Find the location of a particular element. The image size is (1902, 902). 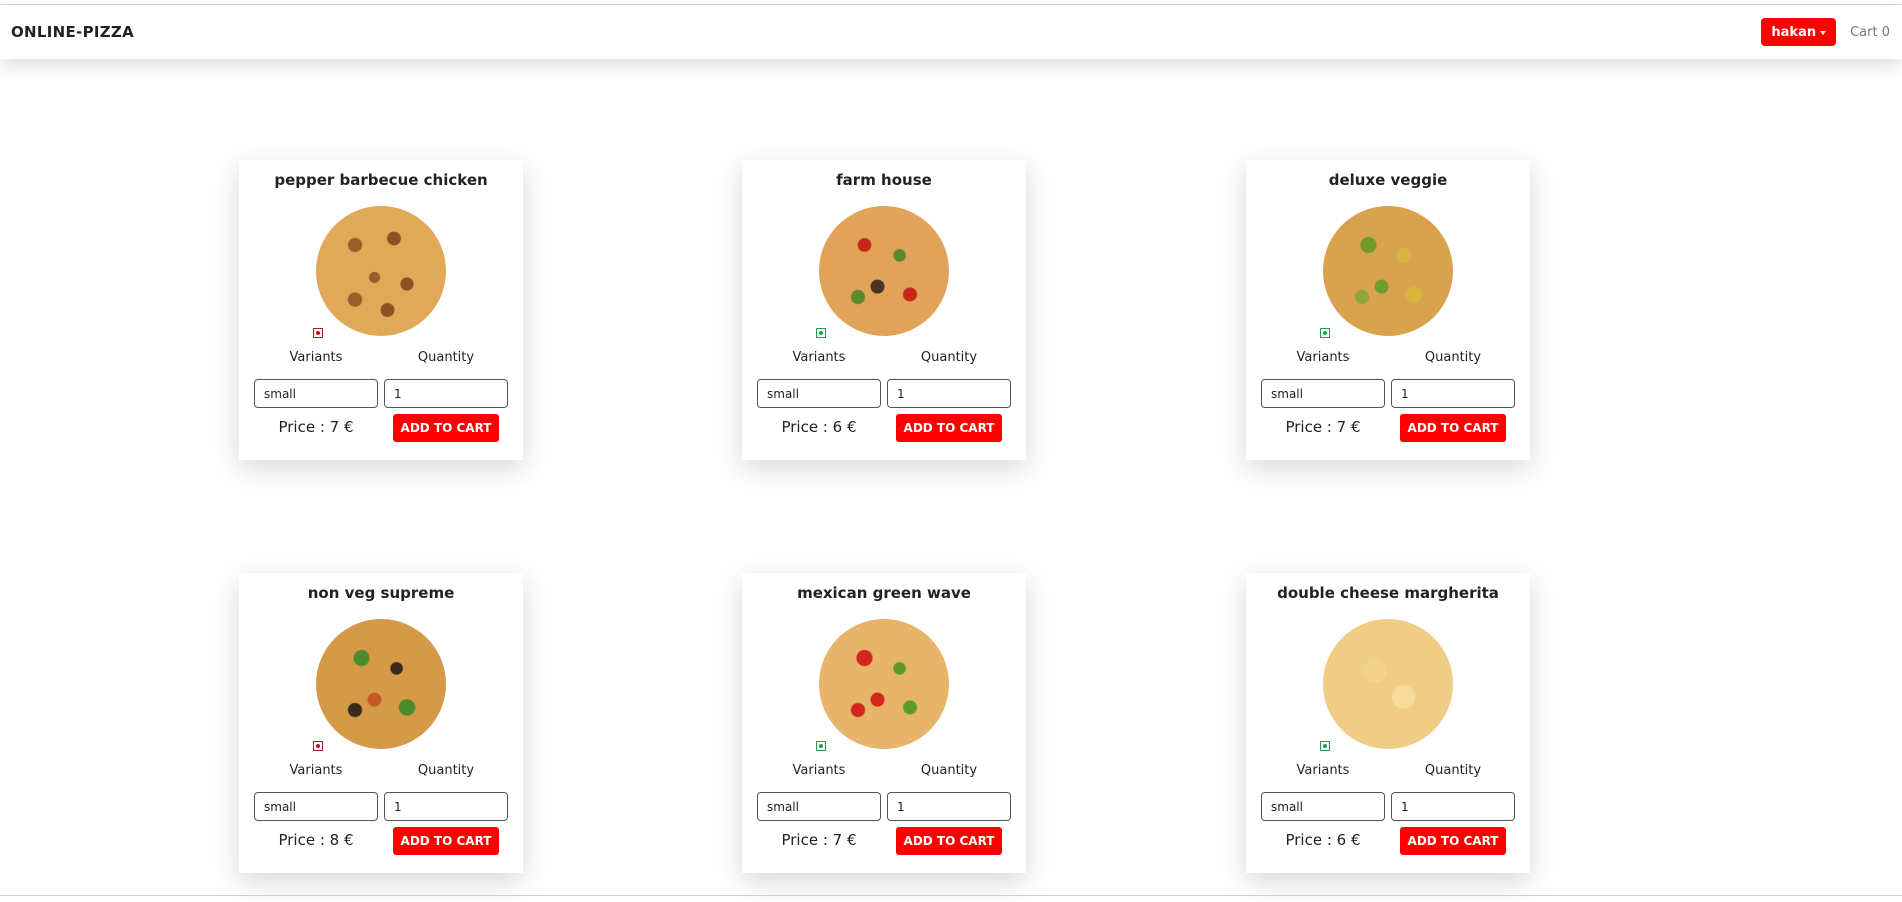

pizza-name: double cheese margherita is located at coordinates (1388, 593).